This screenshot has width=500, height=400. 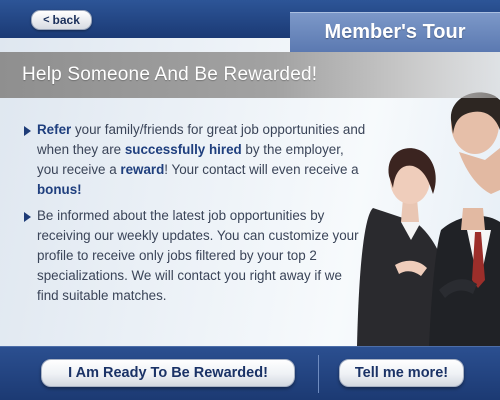 What do you see at coordinates (168, 373) in the screenshot?
I see `ready-to-be-rewarded-button: I Am Ready To Be Rewarded!` at bounding box center [168, 373].